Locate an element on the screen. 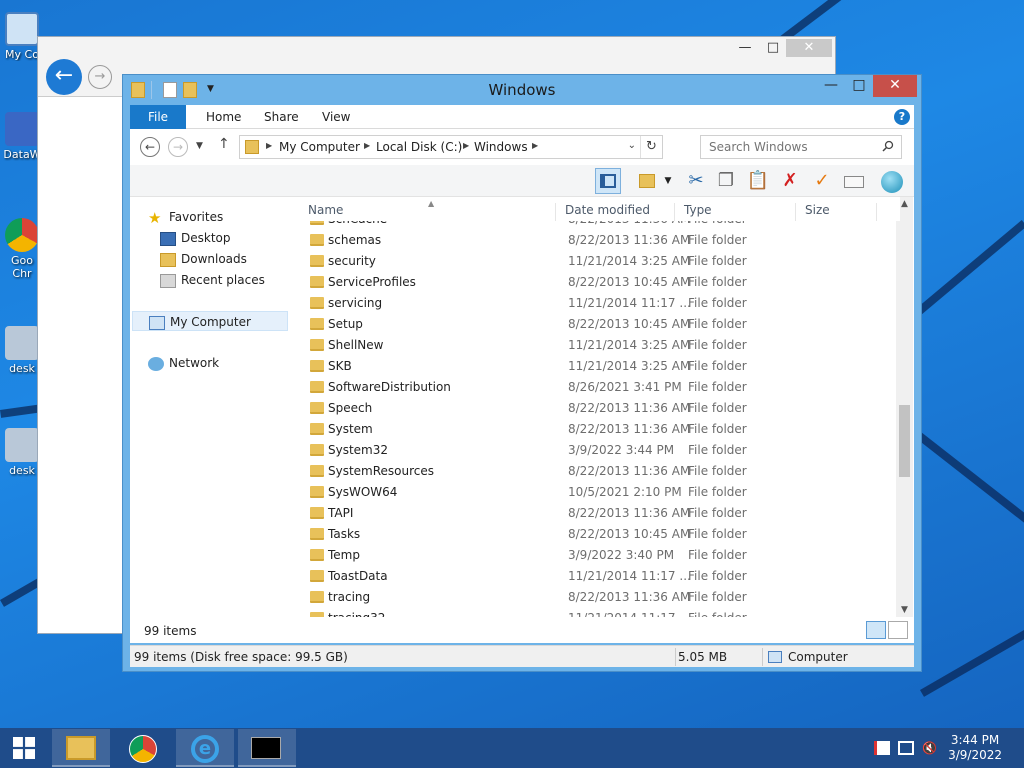 This screenshot has height=768, width=1024. nav-desktop: Desktop is located at coordinates (195, 238).